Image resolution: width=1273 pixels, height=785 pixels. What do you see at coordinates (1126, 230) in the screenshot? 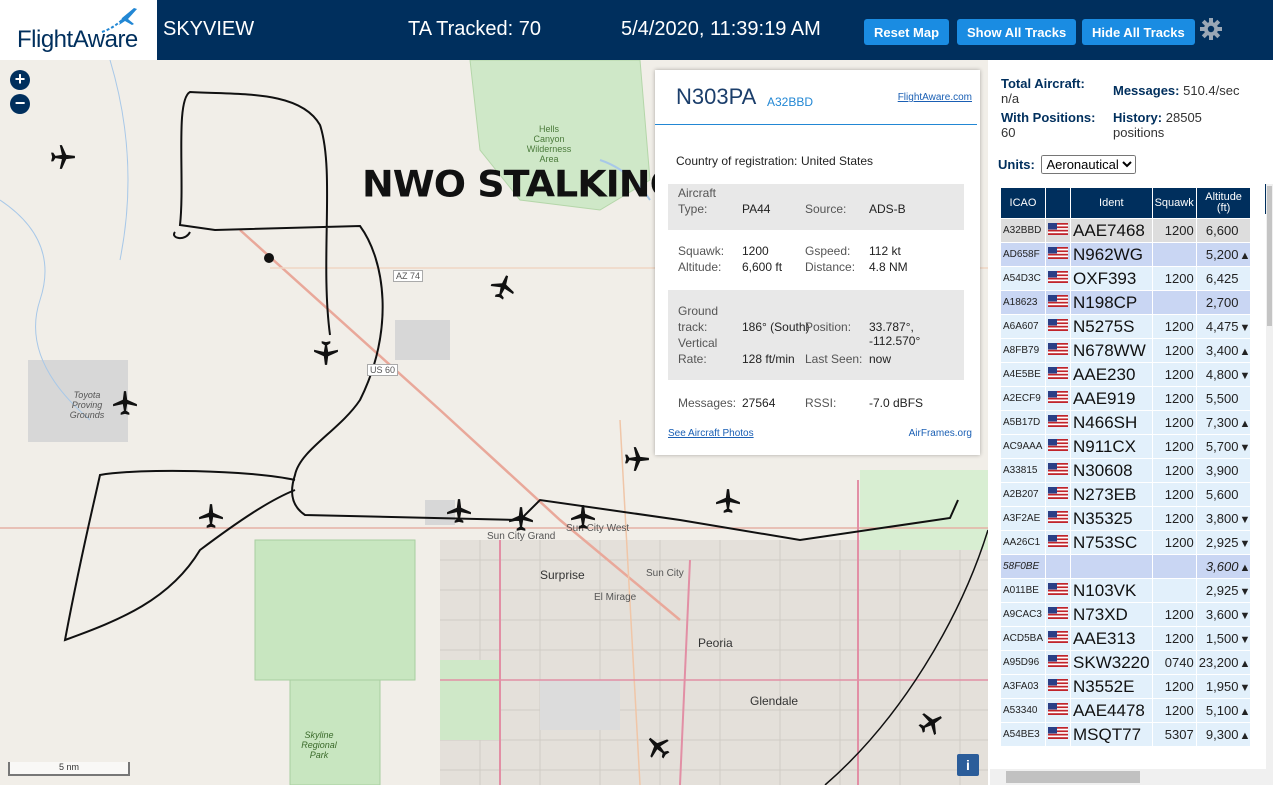
I see `table-row: A32BBD AAE7468 1200 6,600` at bounding box center [1126, 230].